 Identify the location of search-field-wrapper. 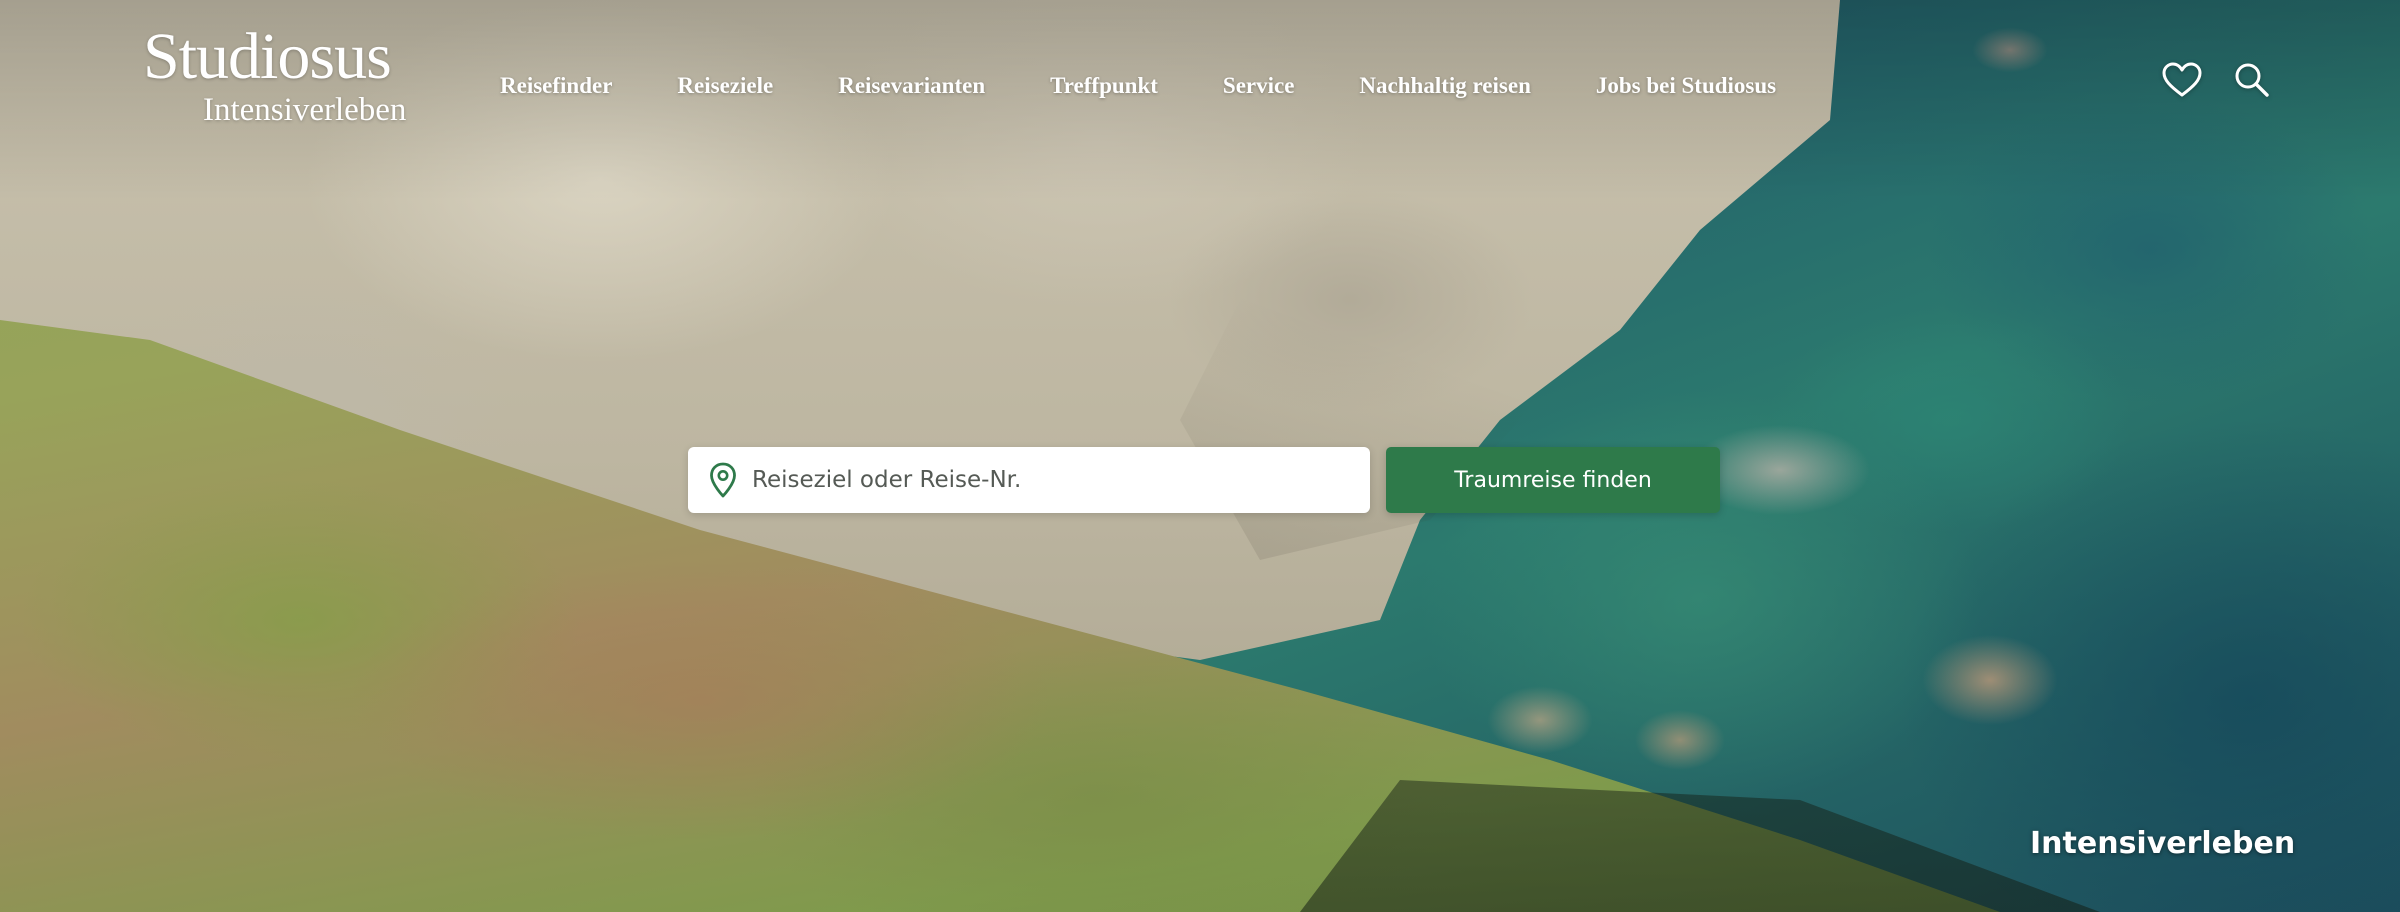
(1029, 480).